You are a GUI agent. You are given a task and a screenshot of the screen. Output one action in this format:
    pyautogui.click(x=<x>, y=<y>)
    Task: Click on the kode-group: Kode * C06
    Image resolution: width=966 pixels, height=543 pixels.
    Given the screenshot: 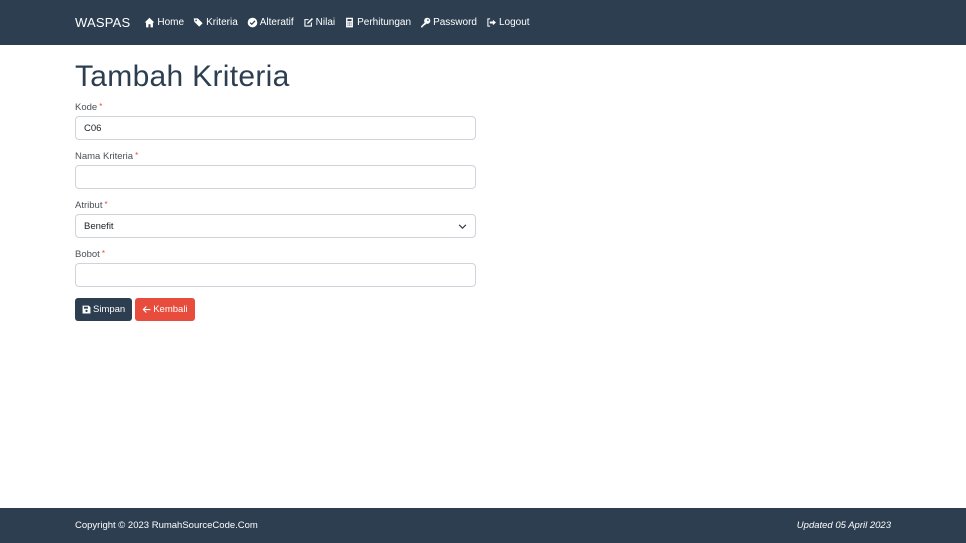 What is the action you would take?
    pyautogui.click(x=275, y=121)
    